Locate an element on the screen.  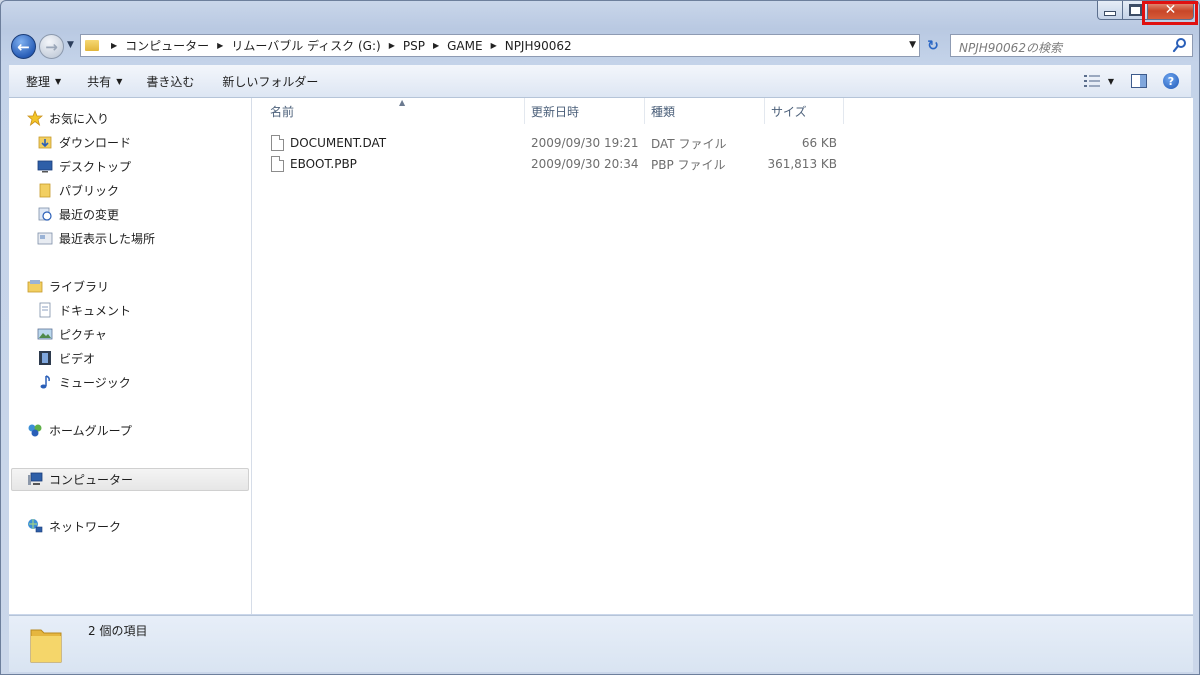
computer-icon is located at coordinates (35, 479).